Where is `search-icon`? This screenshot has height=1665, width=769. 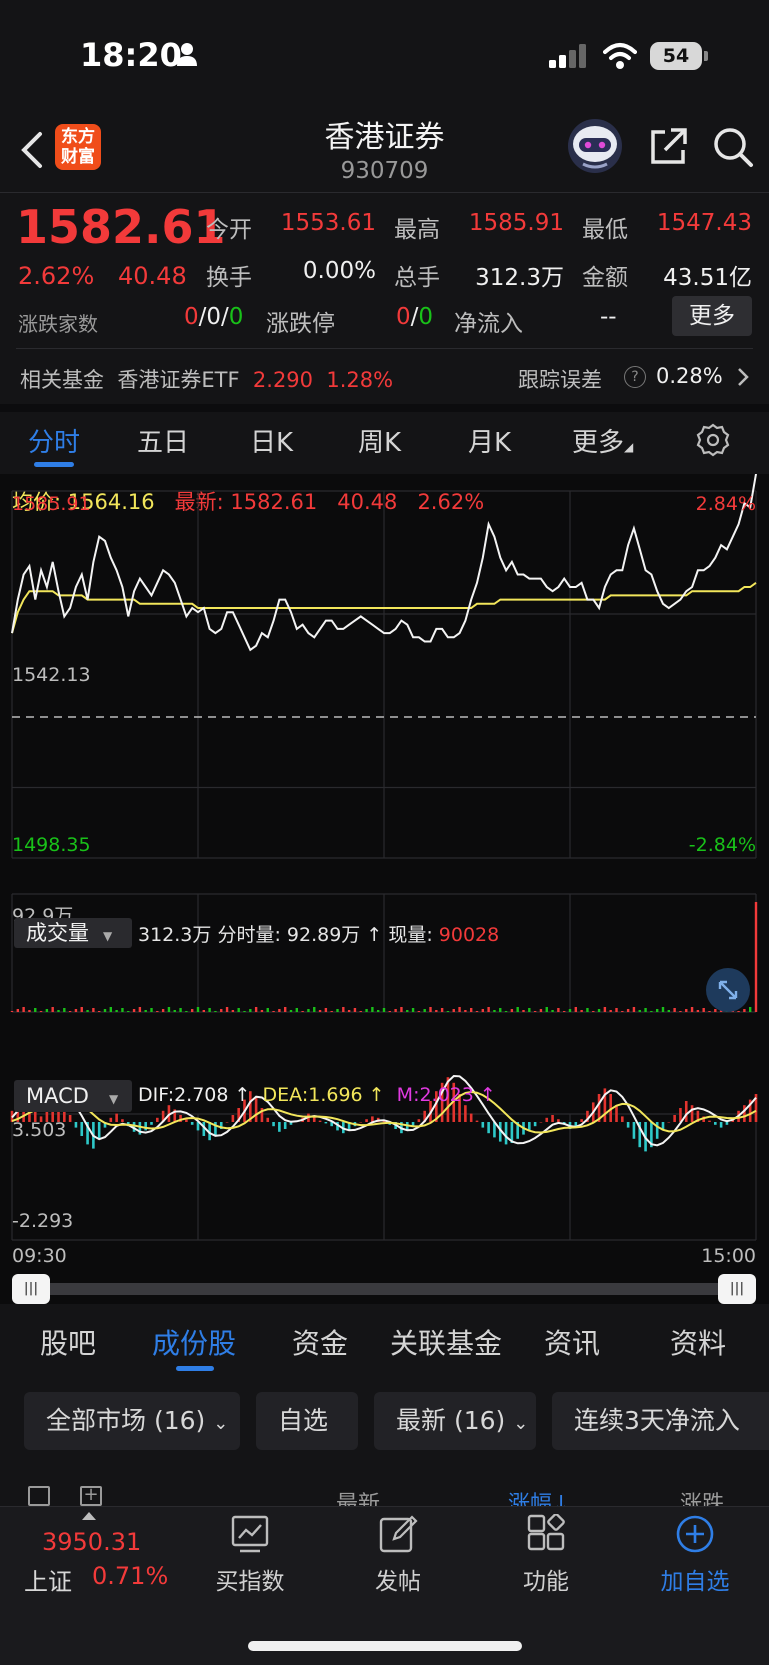
search-icon is located at coordinates (733, 147).